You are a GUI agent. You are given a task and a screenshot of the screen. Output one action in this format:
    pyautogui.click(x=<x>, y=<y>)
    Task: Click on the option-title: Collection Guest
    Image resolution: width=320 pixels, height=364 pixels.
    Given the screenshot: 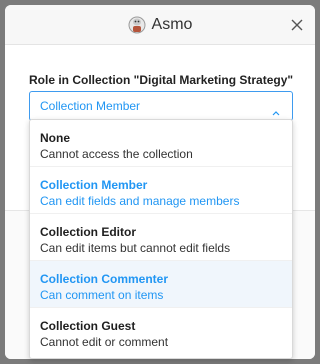 What is the action you would take?
    pyautogui.click(x=88, y=326)
    